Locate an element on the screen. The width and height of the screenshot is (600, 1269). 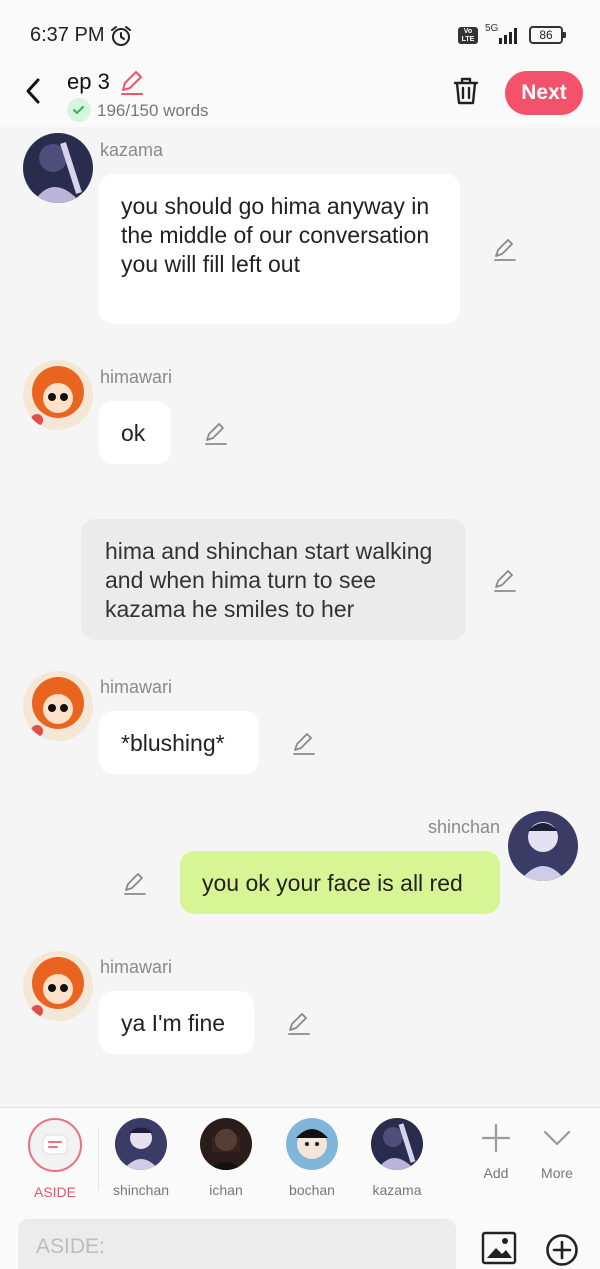
next-button: Next is located at coordinates (544, 93).